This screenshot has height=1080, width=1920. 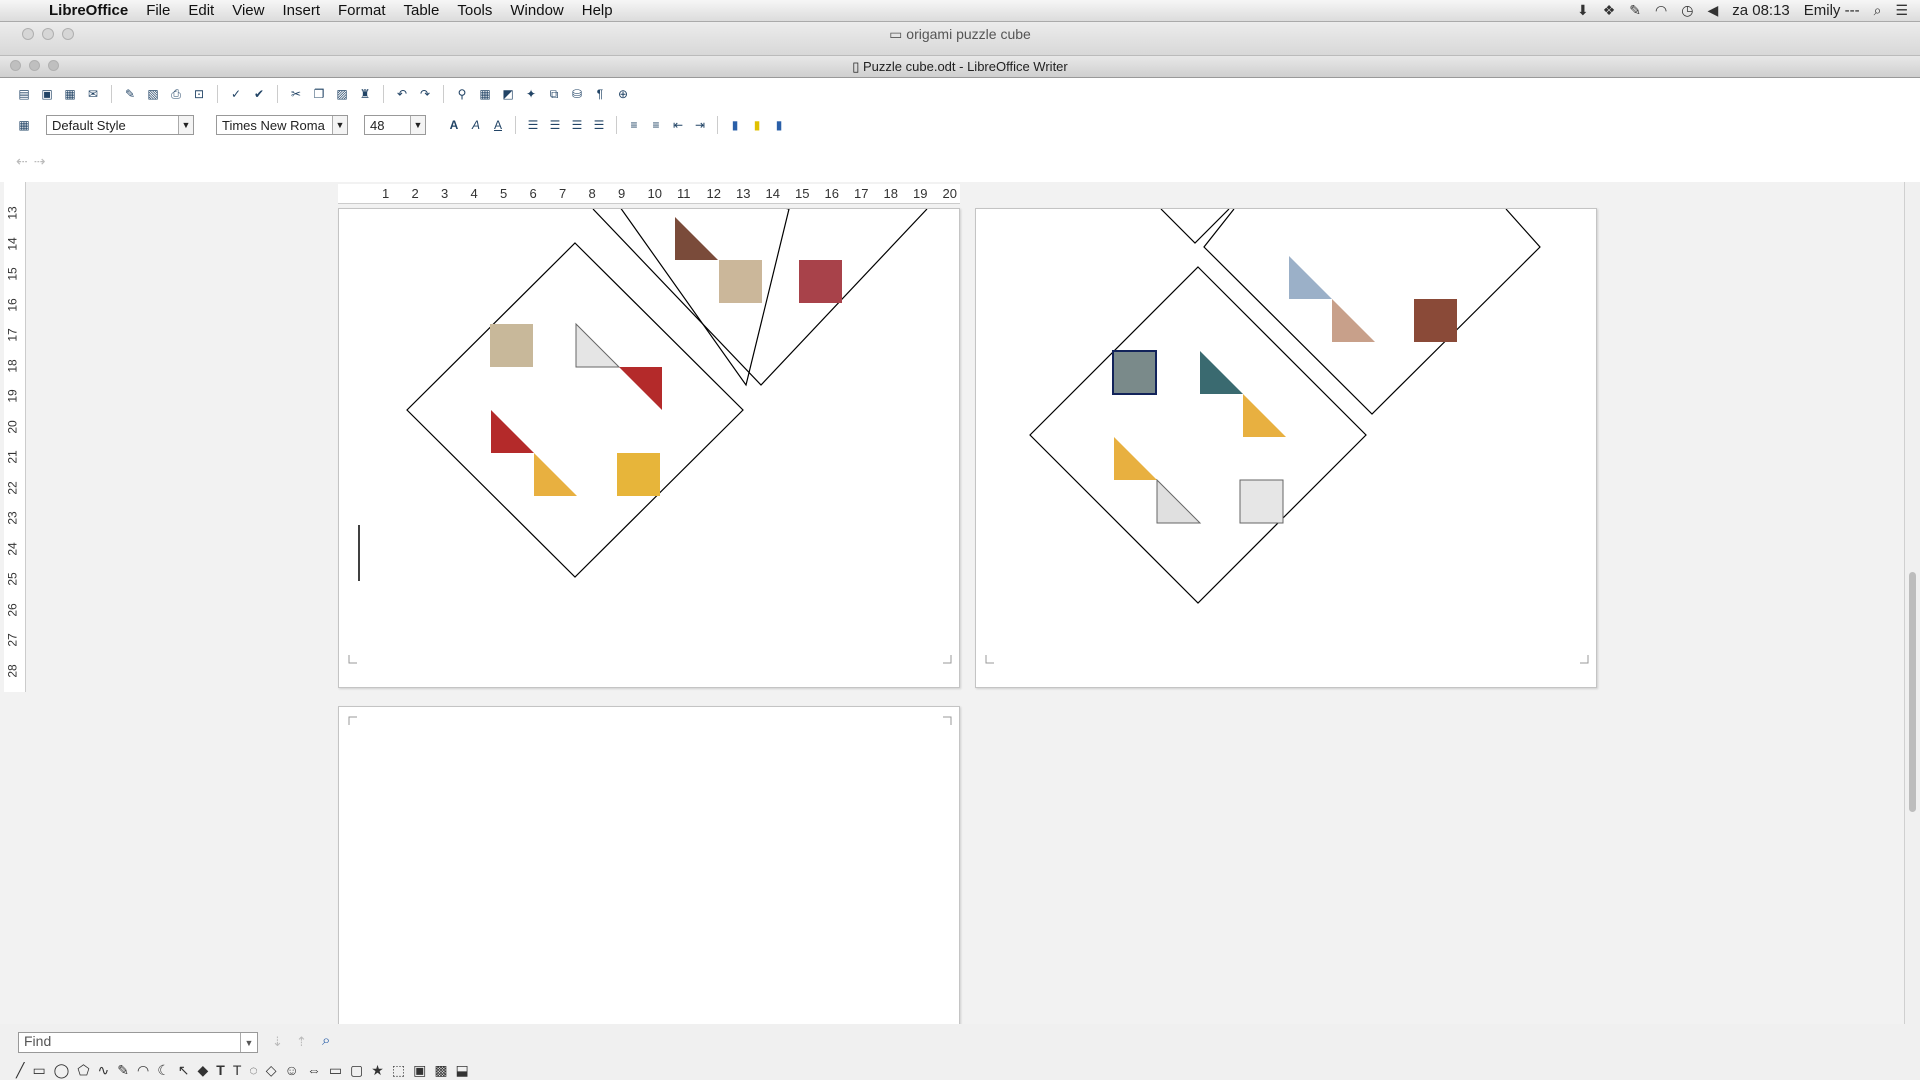 What do you see at coordinates (248, 10) in the screenshot?
I see `menu-view: View` at bounding box center [248, 10].